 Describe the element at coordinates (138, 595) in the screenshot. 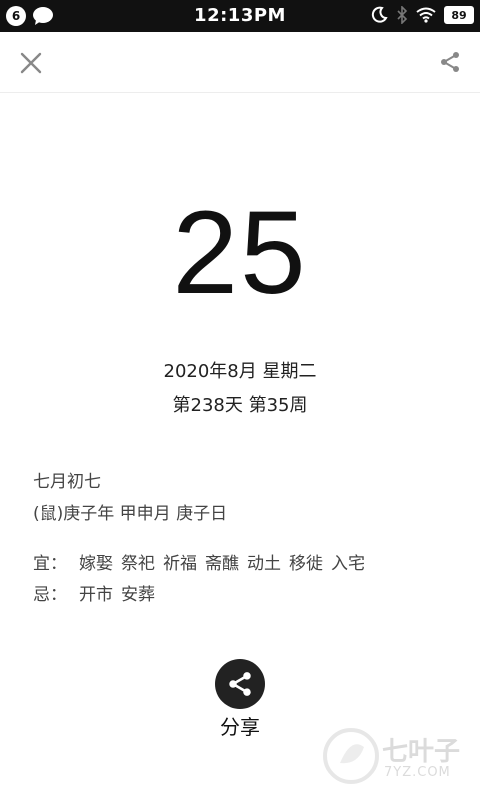

I see `ji-item: 安葬` at that location.